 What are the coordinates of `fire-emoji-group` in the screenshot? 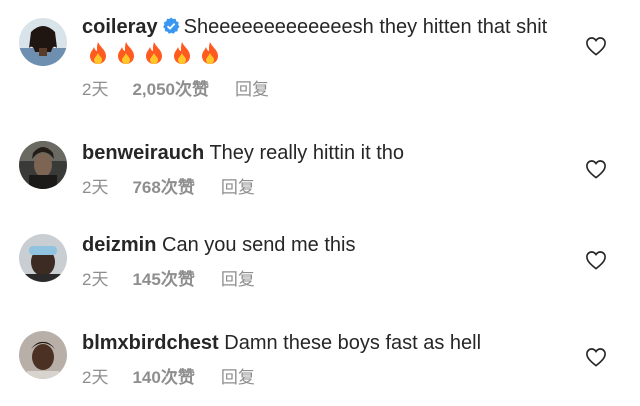 It's located at (158, 57).